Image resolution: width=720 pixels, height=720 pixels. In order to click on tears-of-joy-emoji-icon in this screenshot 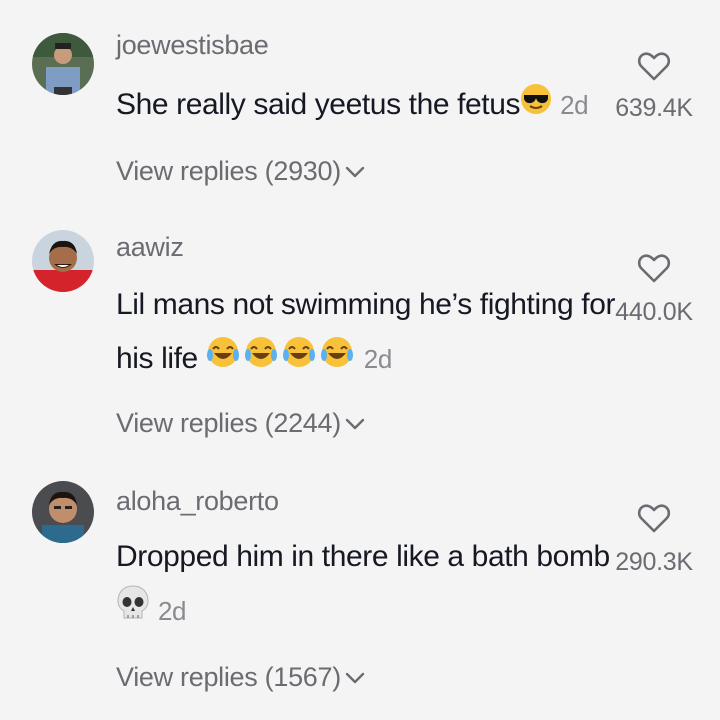, I will do `click(281, 360)`.